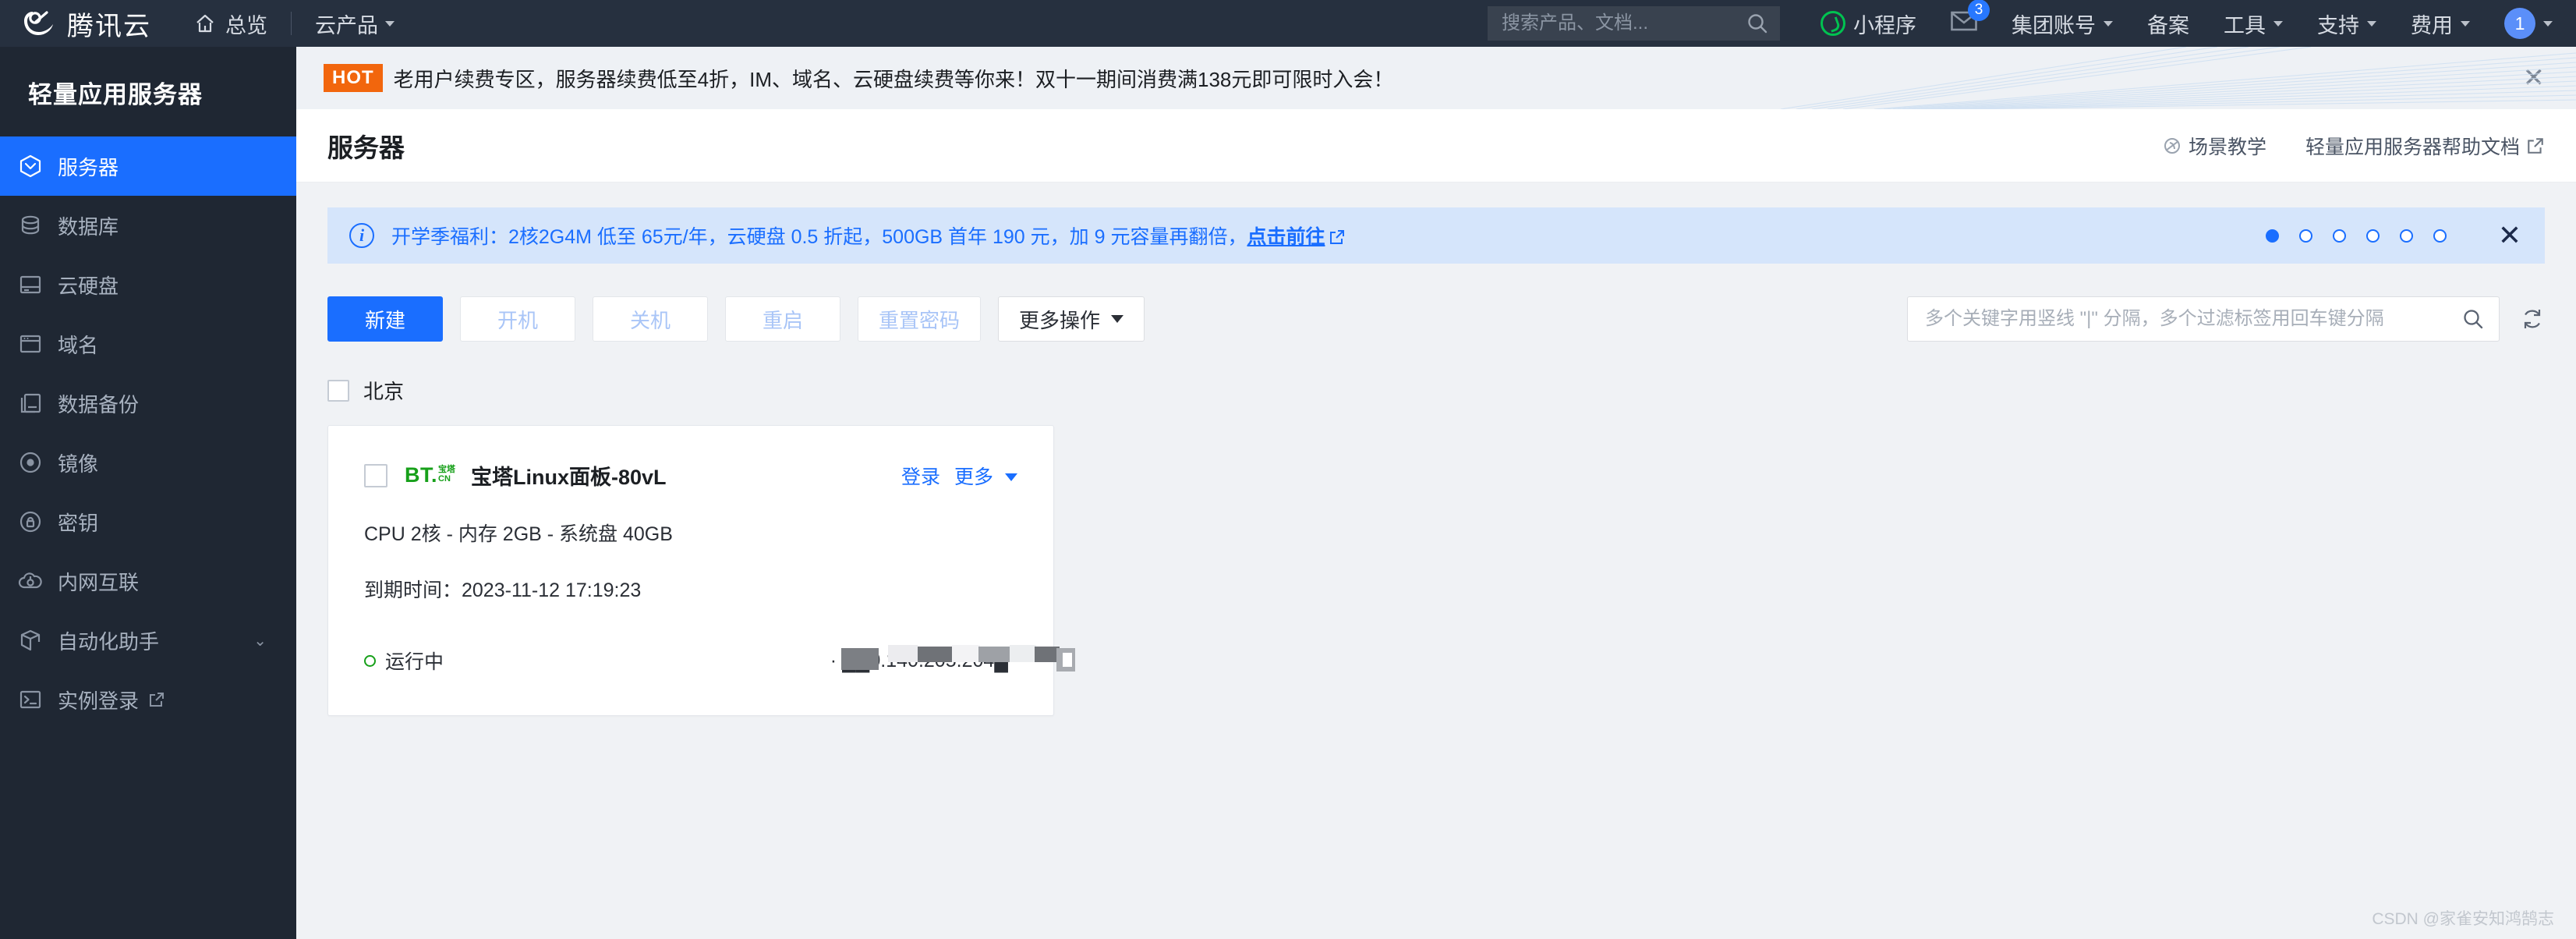 The height and width of the screenshot is (939, 2576). What do you see at coordinates (517, 319) in the screenshot?
I see `power-on-button: 开机` at bounding box center [517, 319].